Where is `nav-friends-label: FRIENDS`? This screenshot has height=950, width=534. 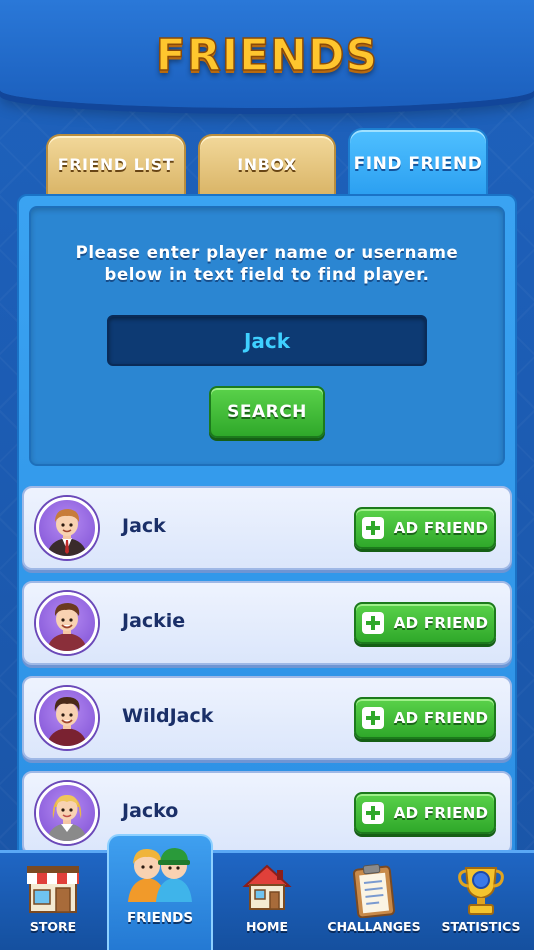
nav-friends-label: FRIENDS is located at coordinates (160, 918).